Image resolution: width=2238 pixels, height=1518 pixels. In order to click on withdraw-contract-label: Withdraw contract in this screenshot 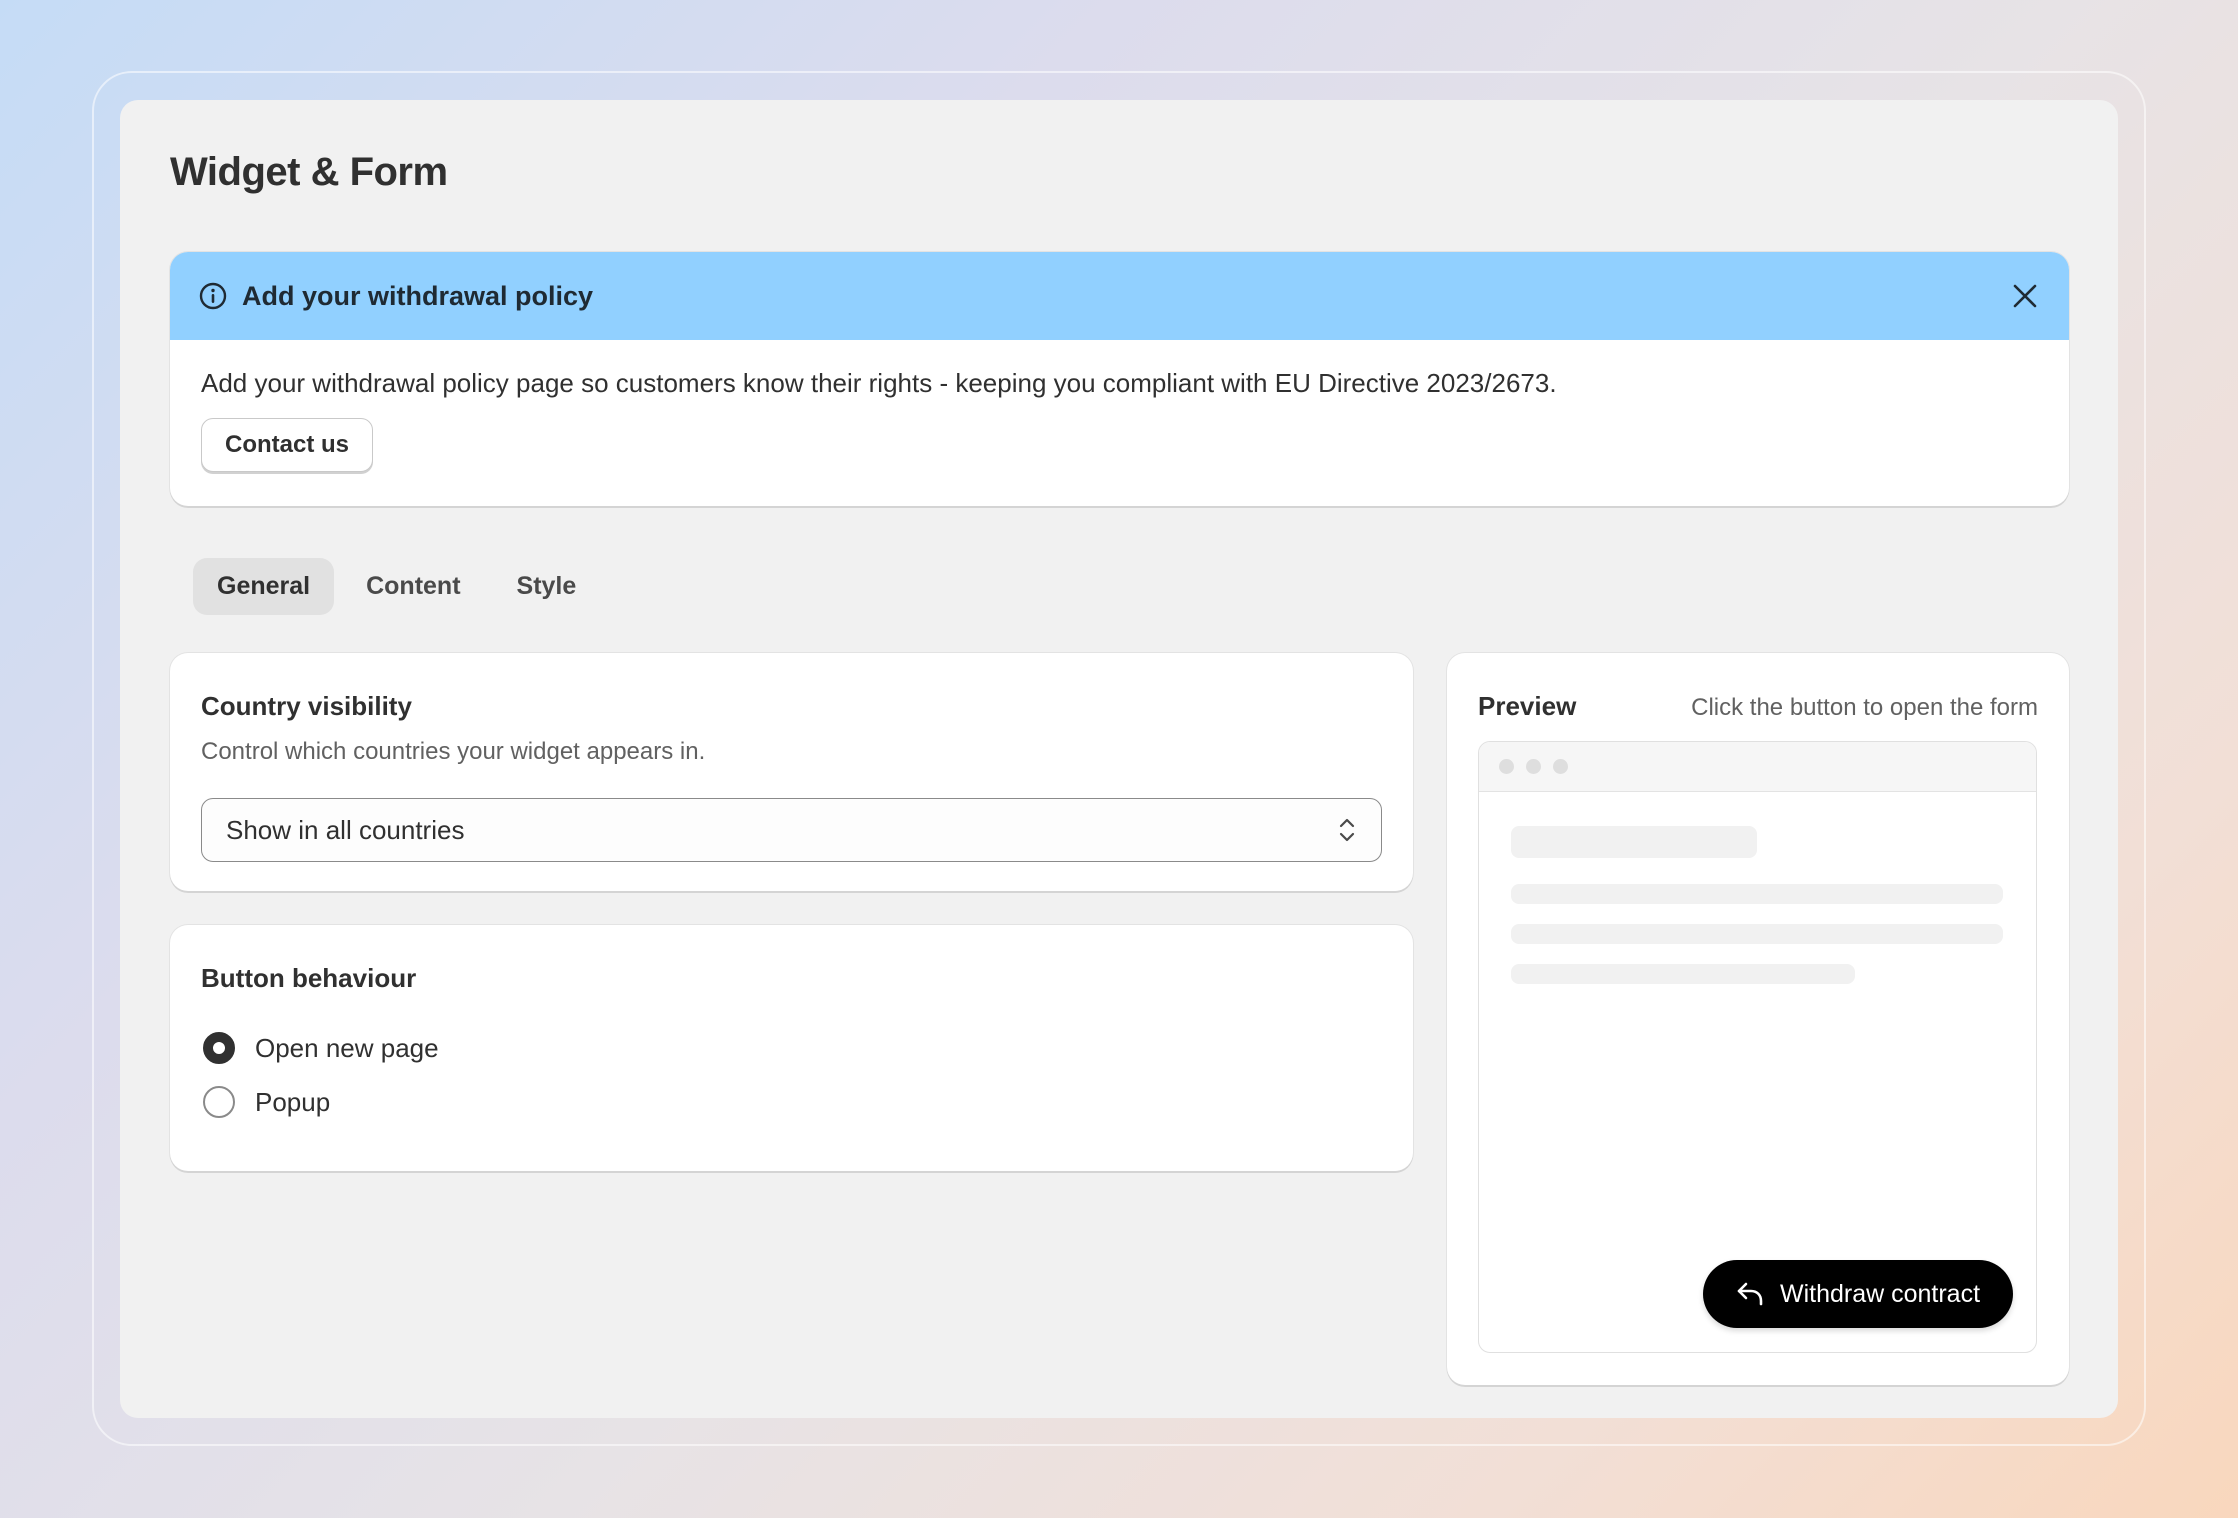, I will do `click(1880, 1293)`.